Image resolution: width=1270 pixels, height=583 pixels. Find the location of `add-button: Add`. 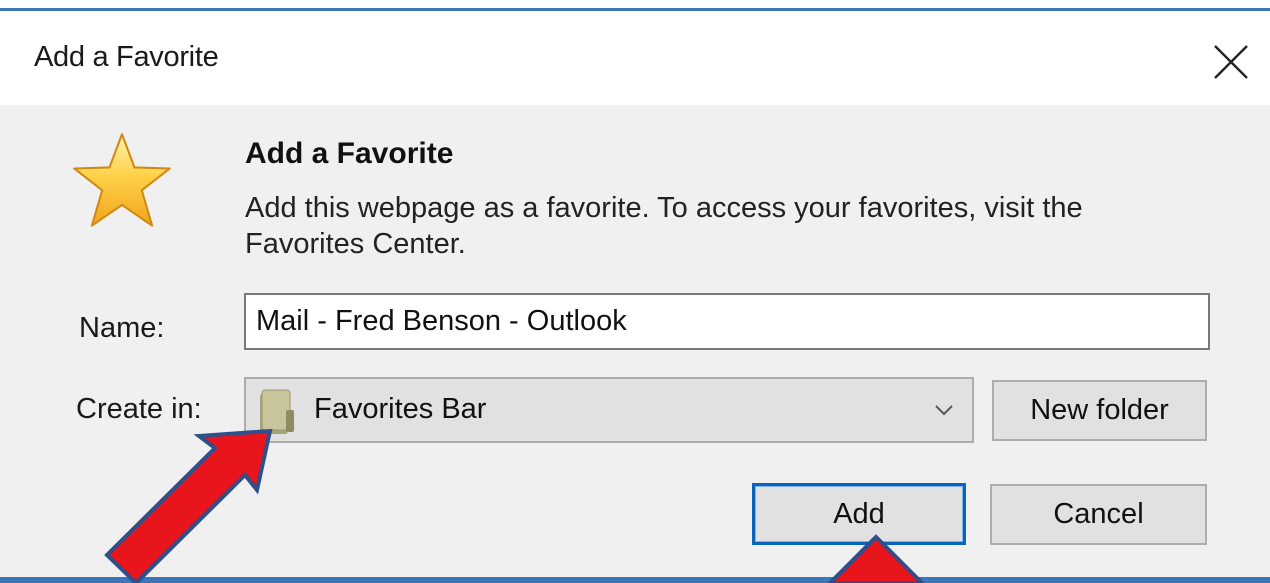

add-button: Add is located at coordinates (859, 514).